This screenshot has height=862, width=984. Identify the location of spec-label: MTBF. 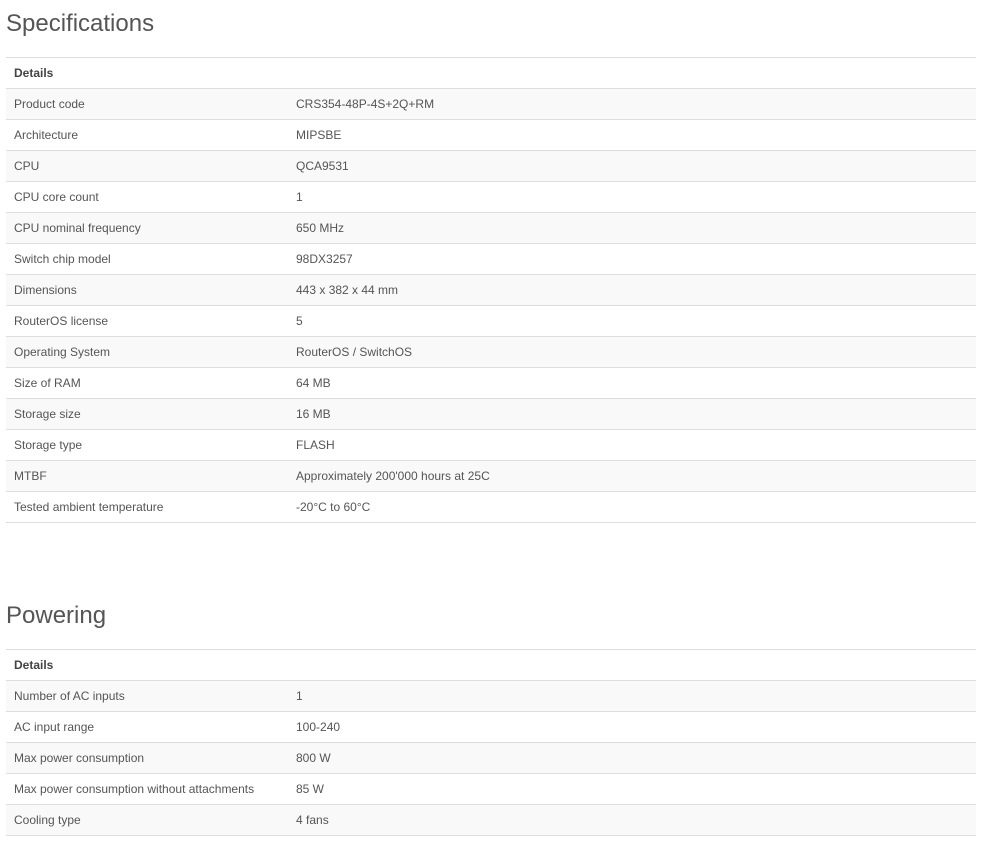
(147, 476).